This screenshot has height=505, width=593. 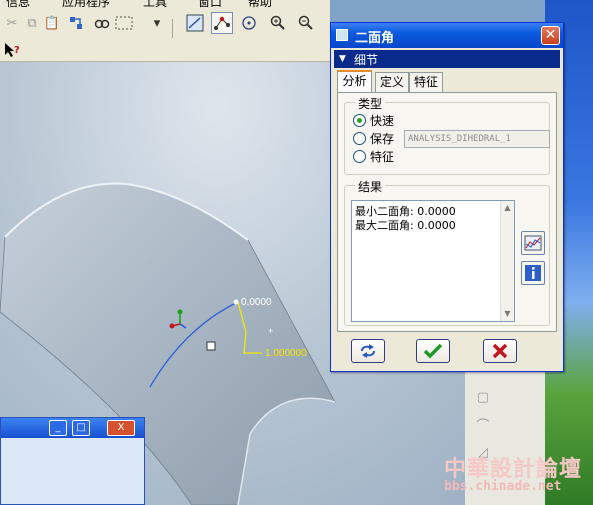 What do you see at coordinates (102, 23) in the screenshot?
I see `find-icon` at bounding box center [102, 23].